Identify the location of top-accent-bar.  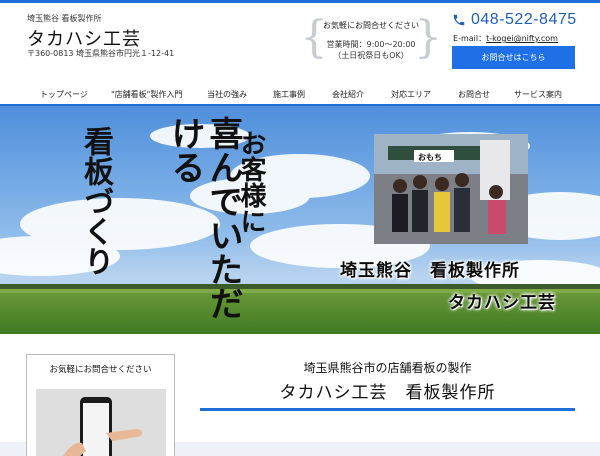
(300, 1).